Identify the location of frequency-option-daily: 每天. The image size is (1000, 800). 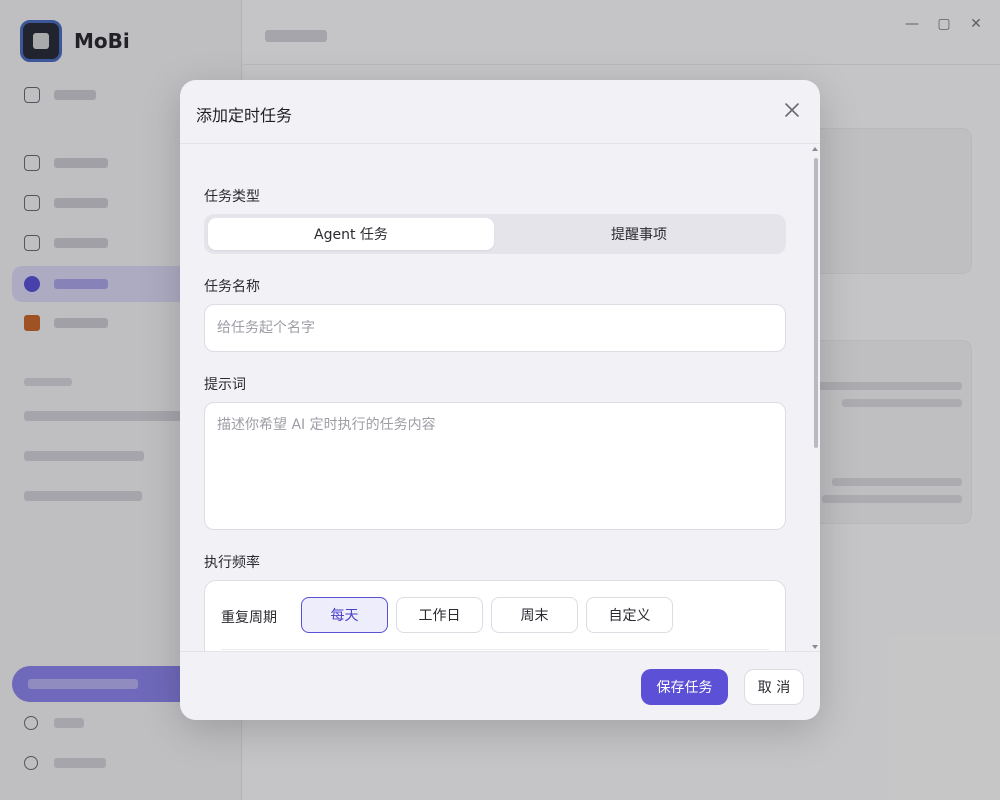
(344, 615).